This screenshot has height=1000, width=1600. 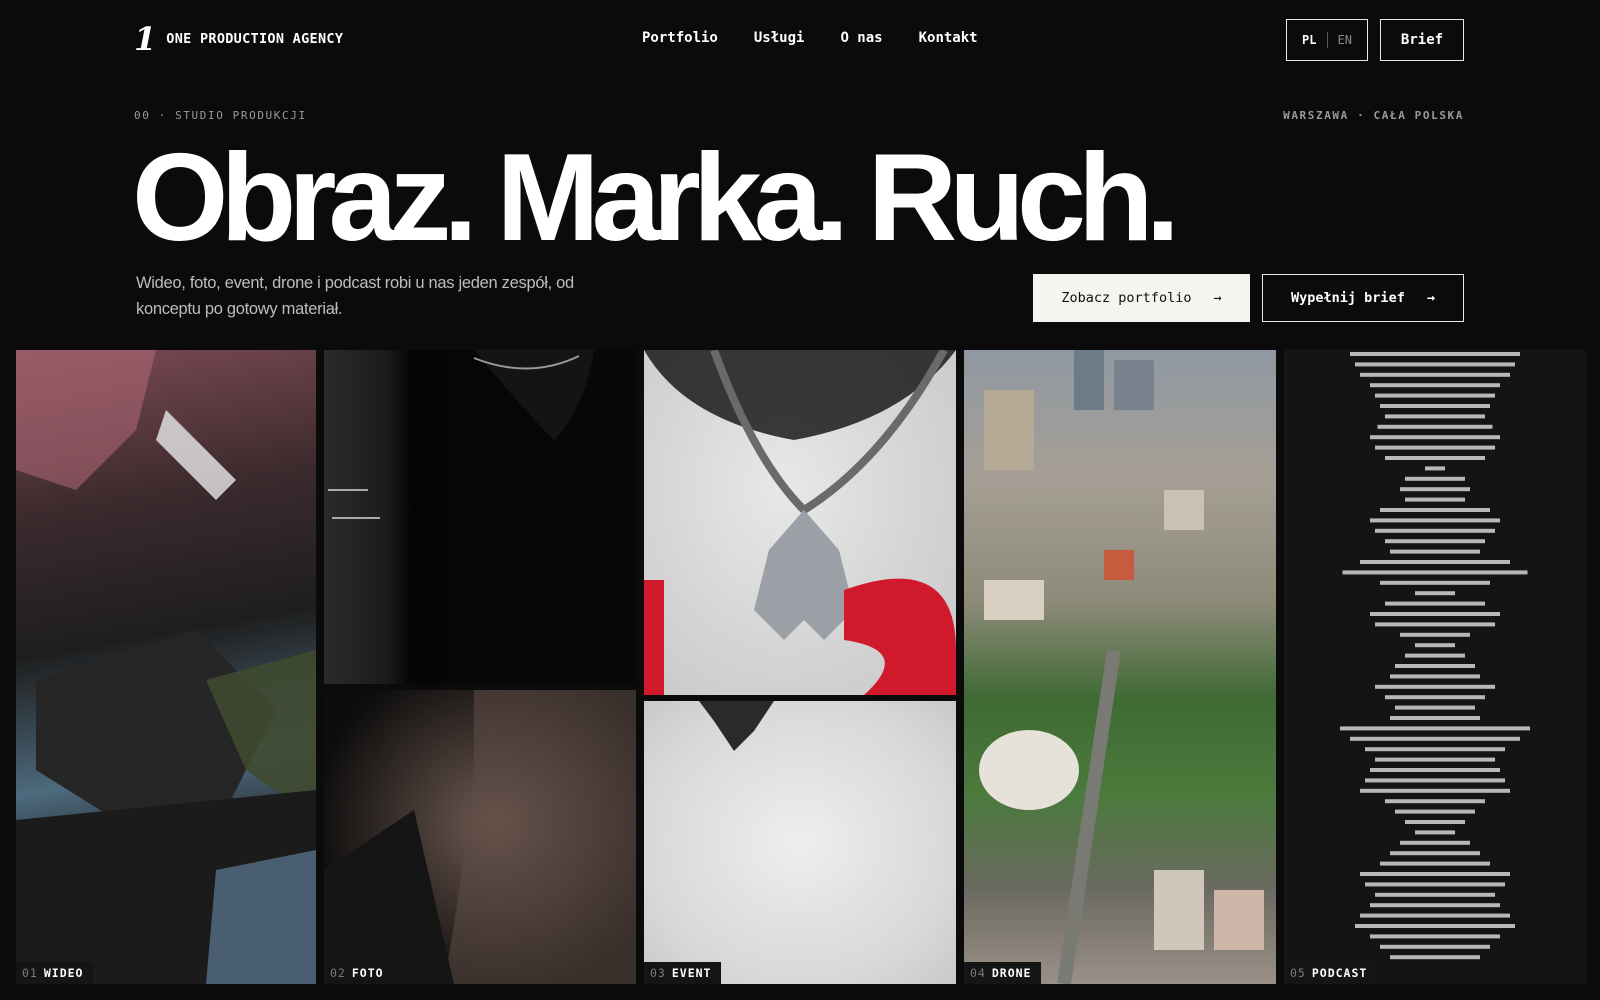 I want to click on hero-headline: Obraz. Marka. Ruch., so click(x=656, y=198).